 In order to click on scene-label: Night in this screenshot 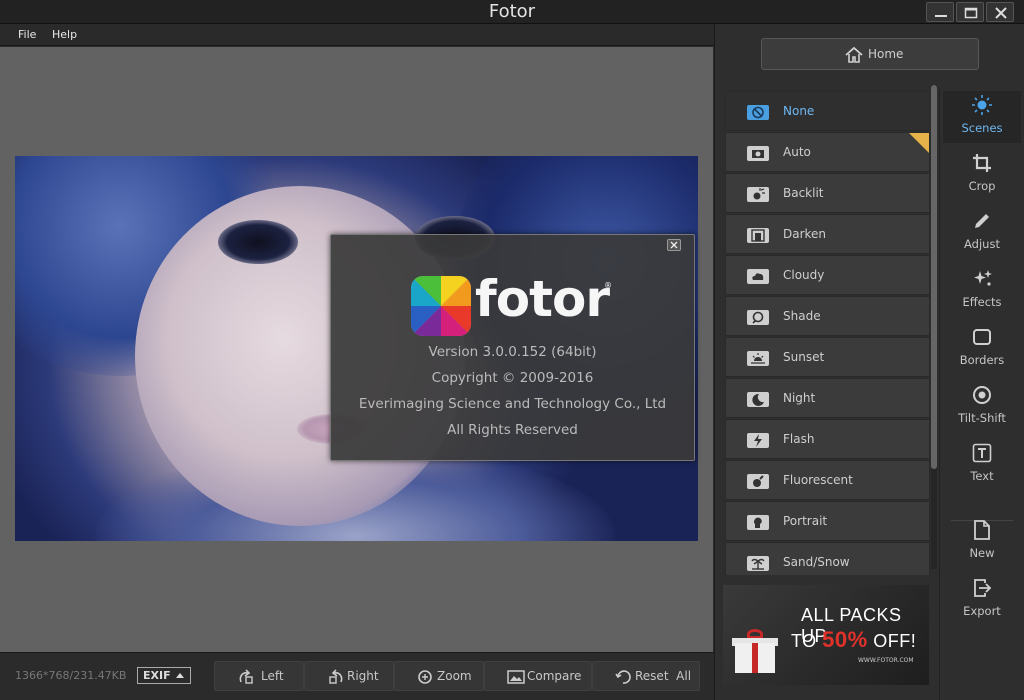, I will do `click(799, 398)`.